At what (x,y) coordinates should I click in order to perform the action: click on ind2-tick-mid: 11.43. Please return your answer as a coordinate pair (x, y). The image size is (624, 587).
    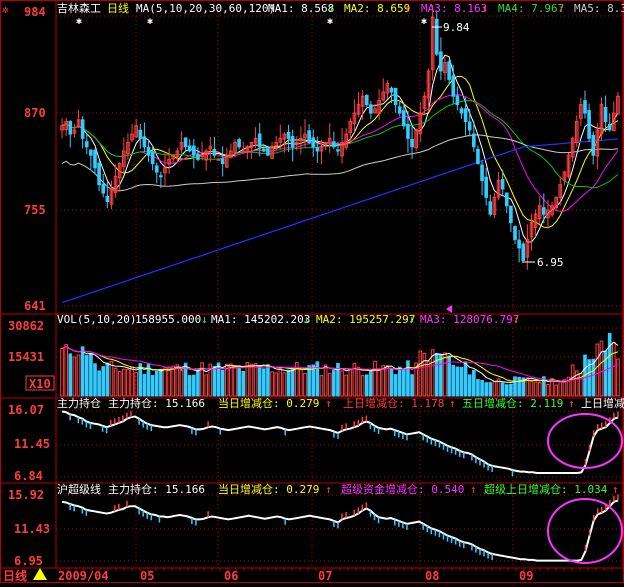
    Looking at the image, I should click on (32, 529).